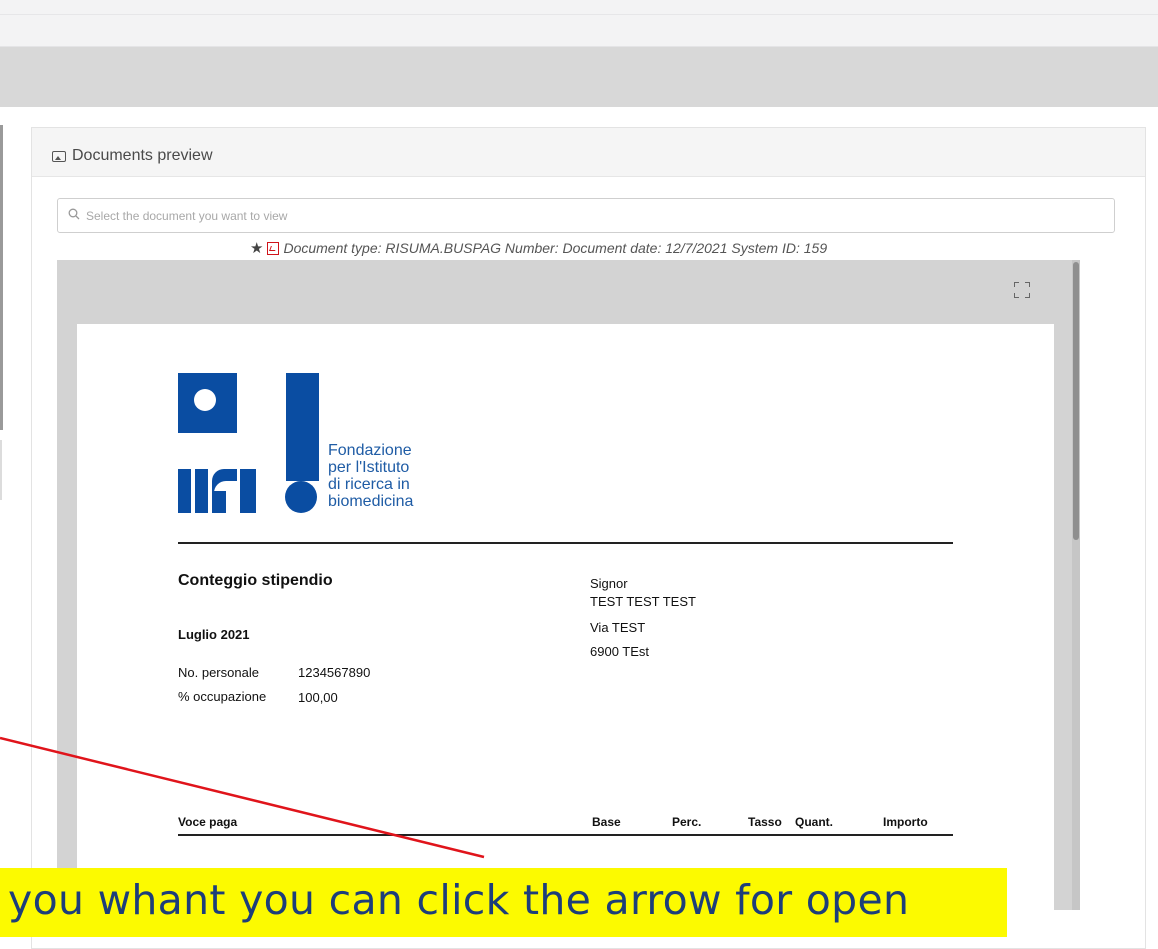 The height and width of the screenshot is (949, 1158). What do you see at coordinates (609, 583) in the screenshot?
I see `recipient-salutation: Signor` at bounding box center [609, 583].